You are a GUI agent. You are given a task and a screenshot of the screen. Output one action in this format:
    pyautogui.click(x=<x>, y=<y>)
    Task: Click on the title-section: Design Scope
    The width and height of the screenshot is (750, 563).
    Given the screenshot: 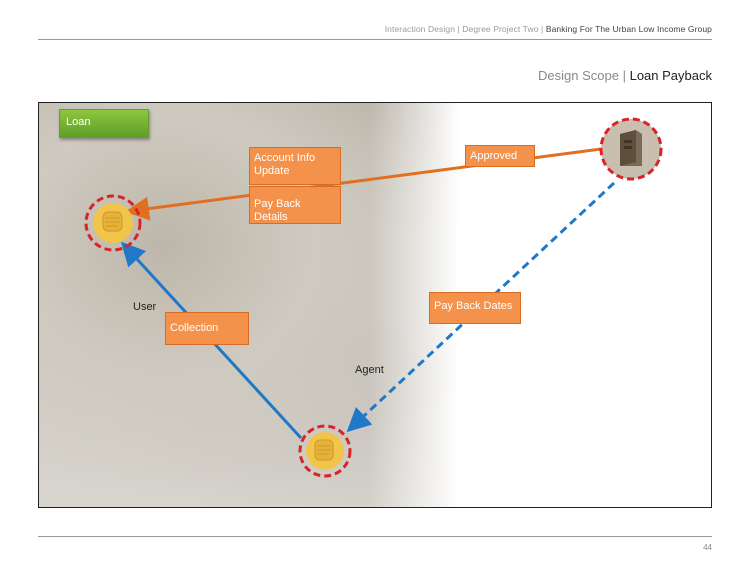 What is the action you would take?
    pyautogui.click(x=578, y=75)
    